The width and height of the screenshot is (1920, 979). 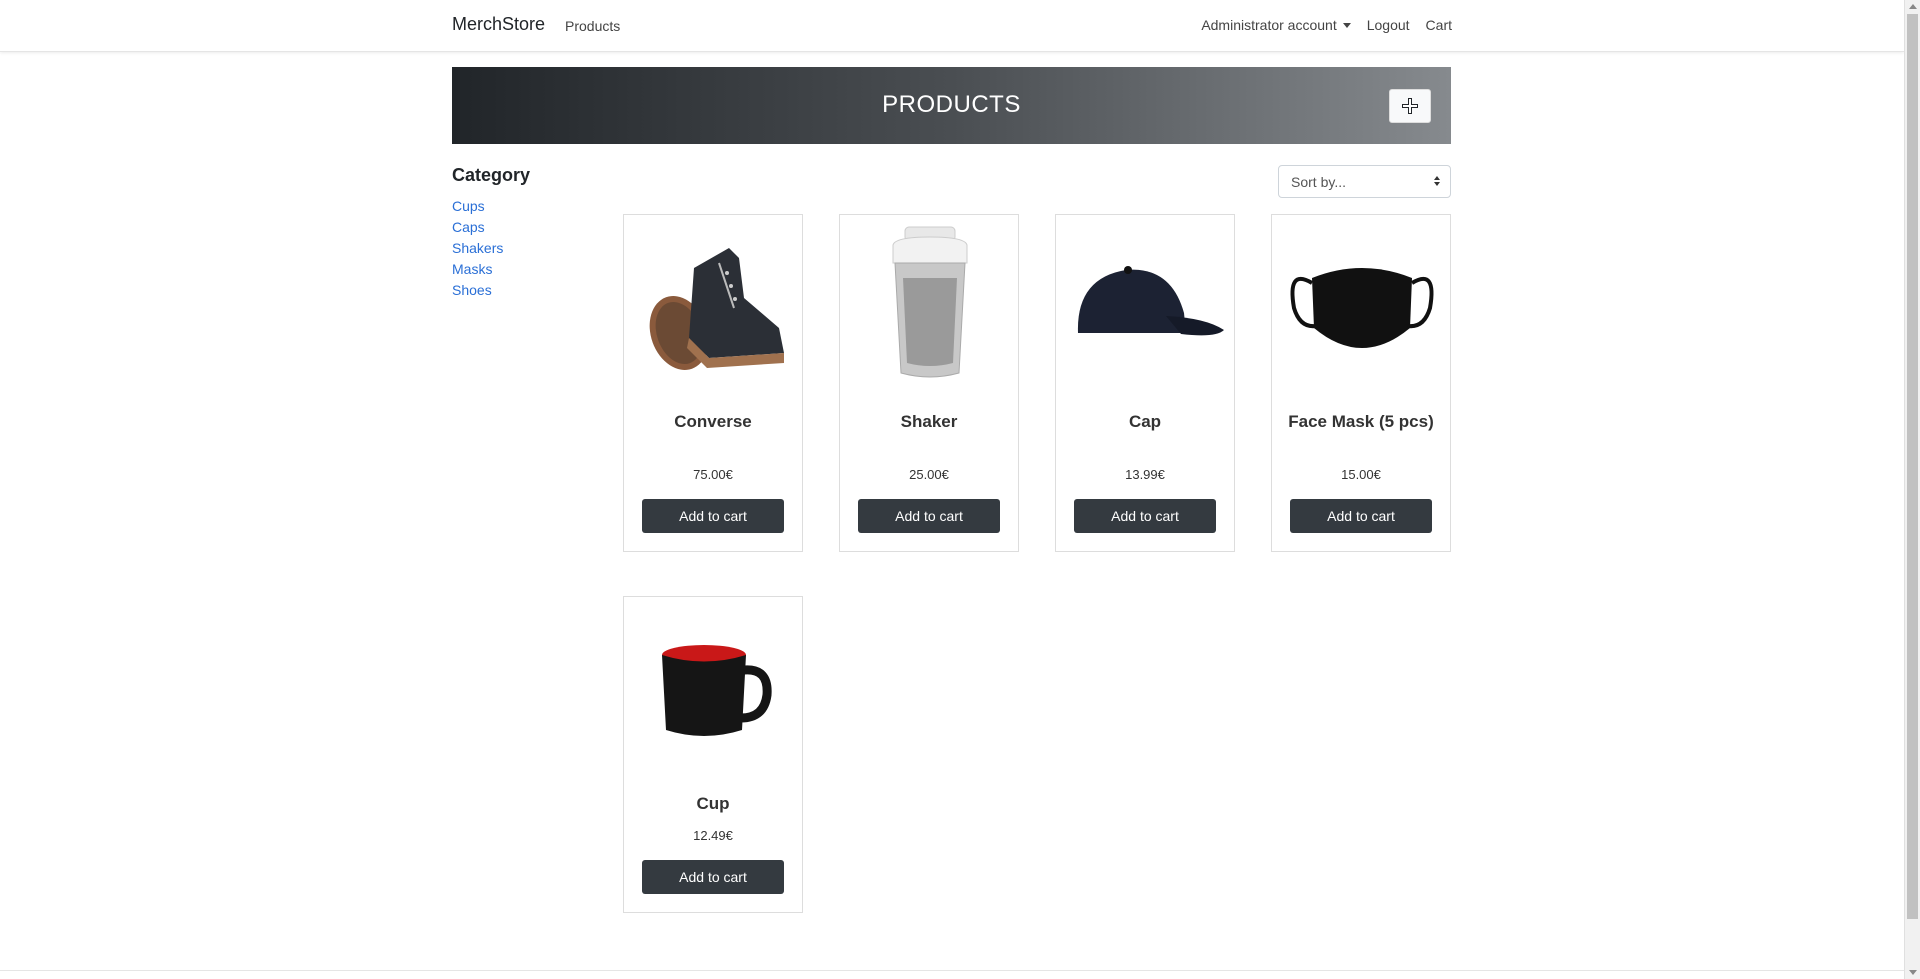 I want to click on add-product-button, so click(x=1410, y=106).